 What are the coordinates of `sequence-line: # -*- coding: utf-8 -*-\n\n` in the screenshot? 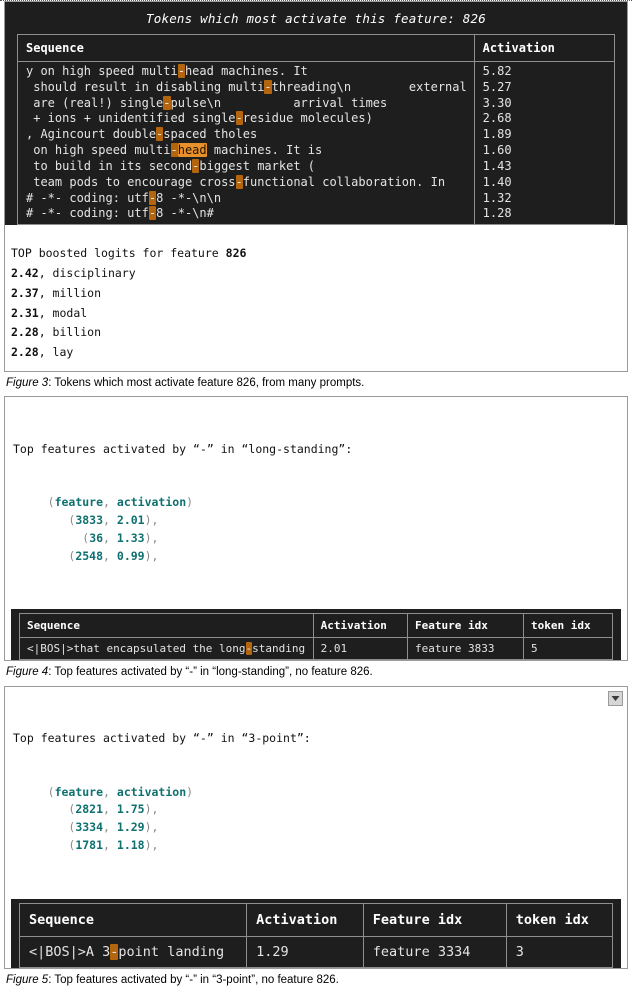 It's located at (124, 197).